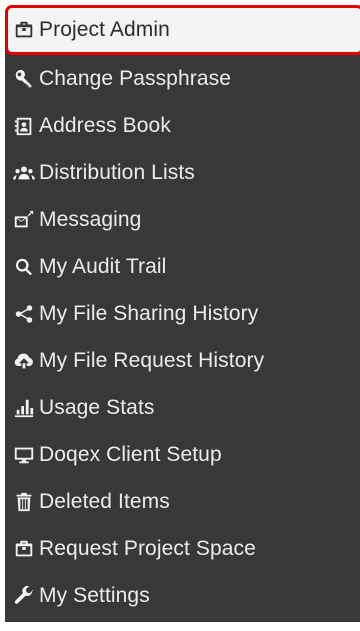  What do you see at coordinates (182, 30) in the screenshot?
I see `menu-item-project-admin: Project Admin` at bounding box center [182, 30].